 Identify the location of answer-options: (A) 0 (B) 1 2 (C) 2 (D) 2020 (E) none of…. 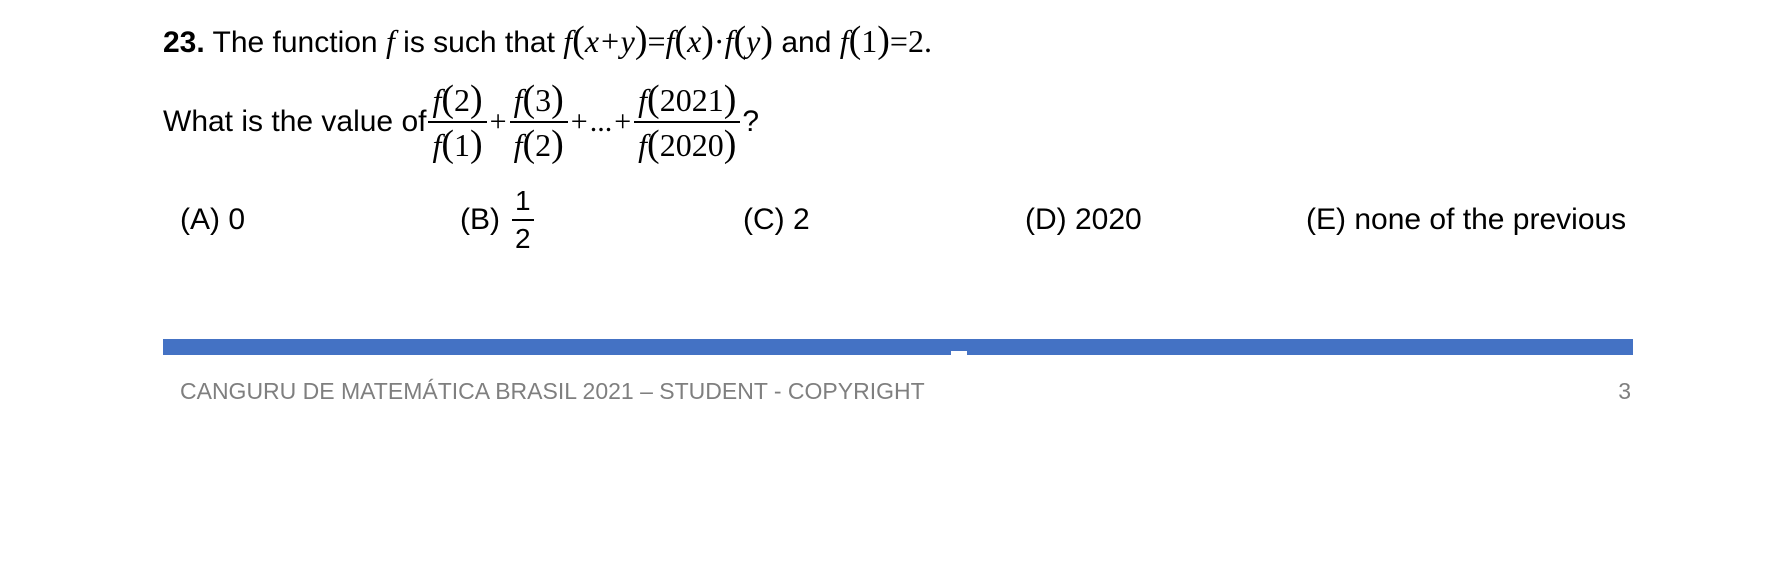
(893, 220).